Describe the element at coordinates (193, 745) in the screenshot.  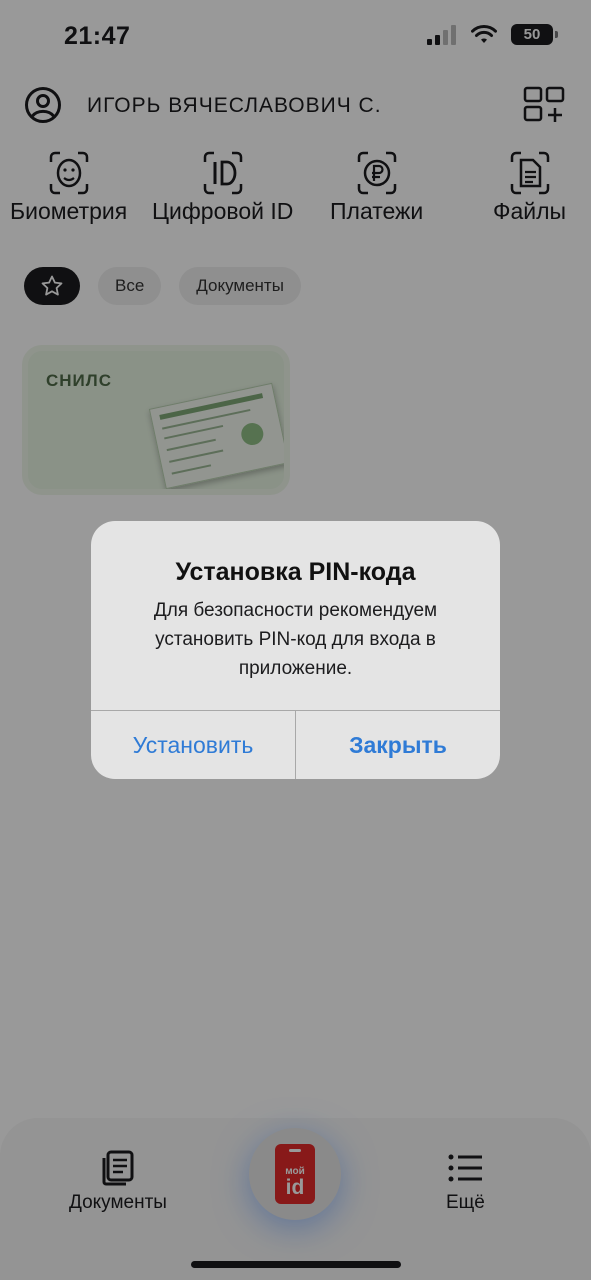
I see `set-pin-button: Установить` at that location.